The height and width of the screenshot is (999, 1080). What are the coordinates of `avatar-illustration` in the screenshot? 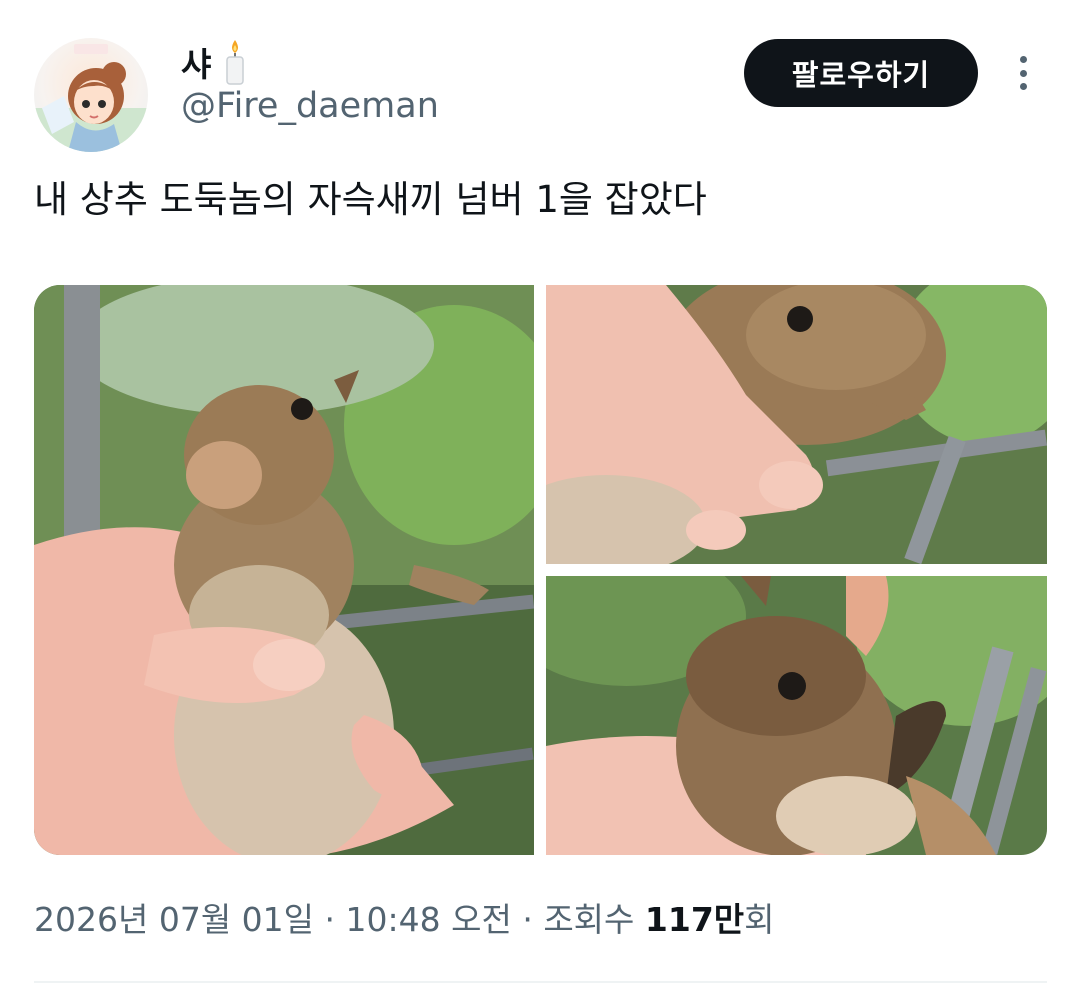 It's located at (91, 98).